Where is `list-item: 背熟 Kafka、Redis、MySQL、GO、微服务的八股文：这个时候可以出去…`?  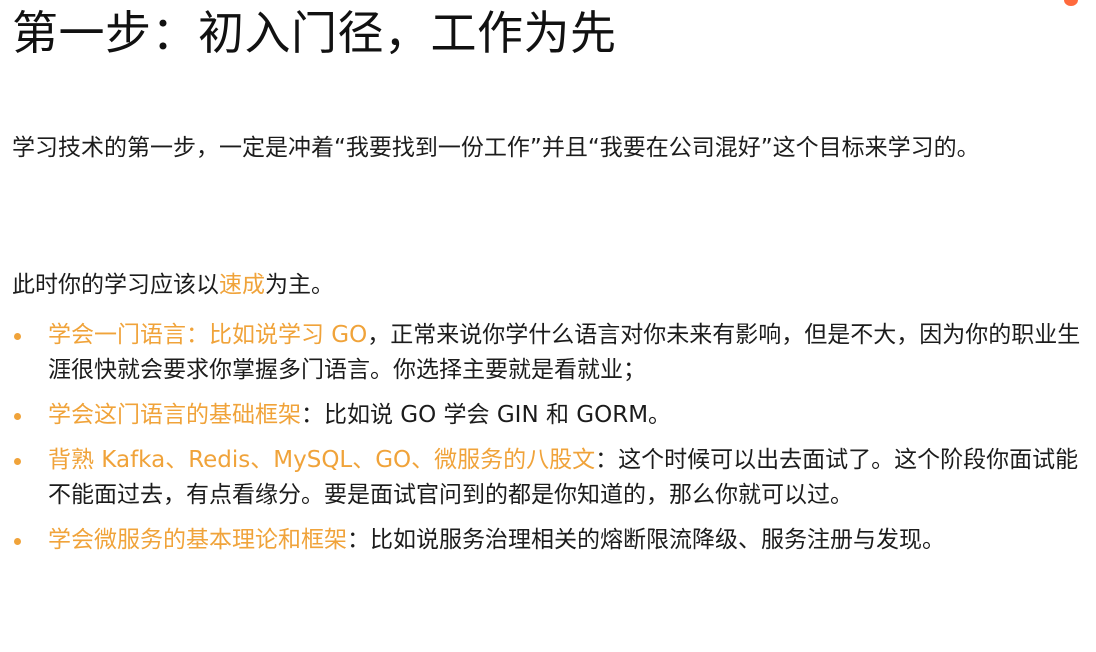
list-item: 背熟 Kafka、Redis、MySQL、GO、微服务的八股文：这个时候可以出去… is located at coordinates (547, 478).